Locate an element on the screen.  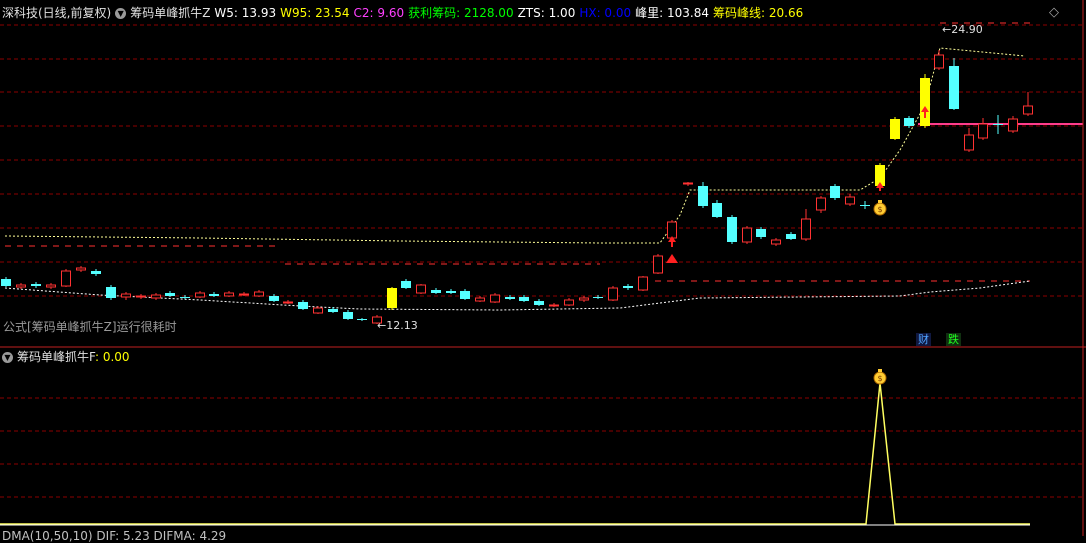
dma-header: DMA(10,50,10) DIF: 5.23 DIFMA: 4.29 is located at coordinates (114, 536).